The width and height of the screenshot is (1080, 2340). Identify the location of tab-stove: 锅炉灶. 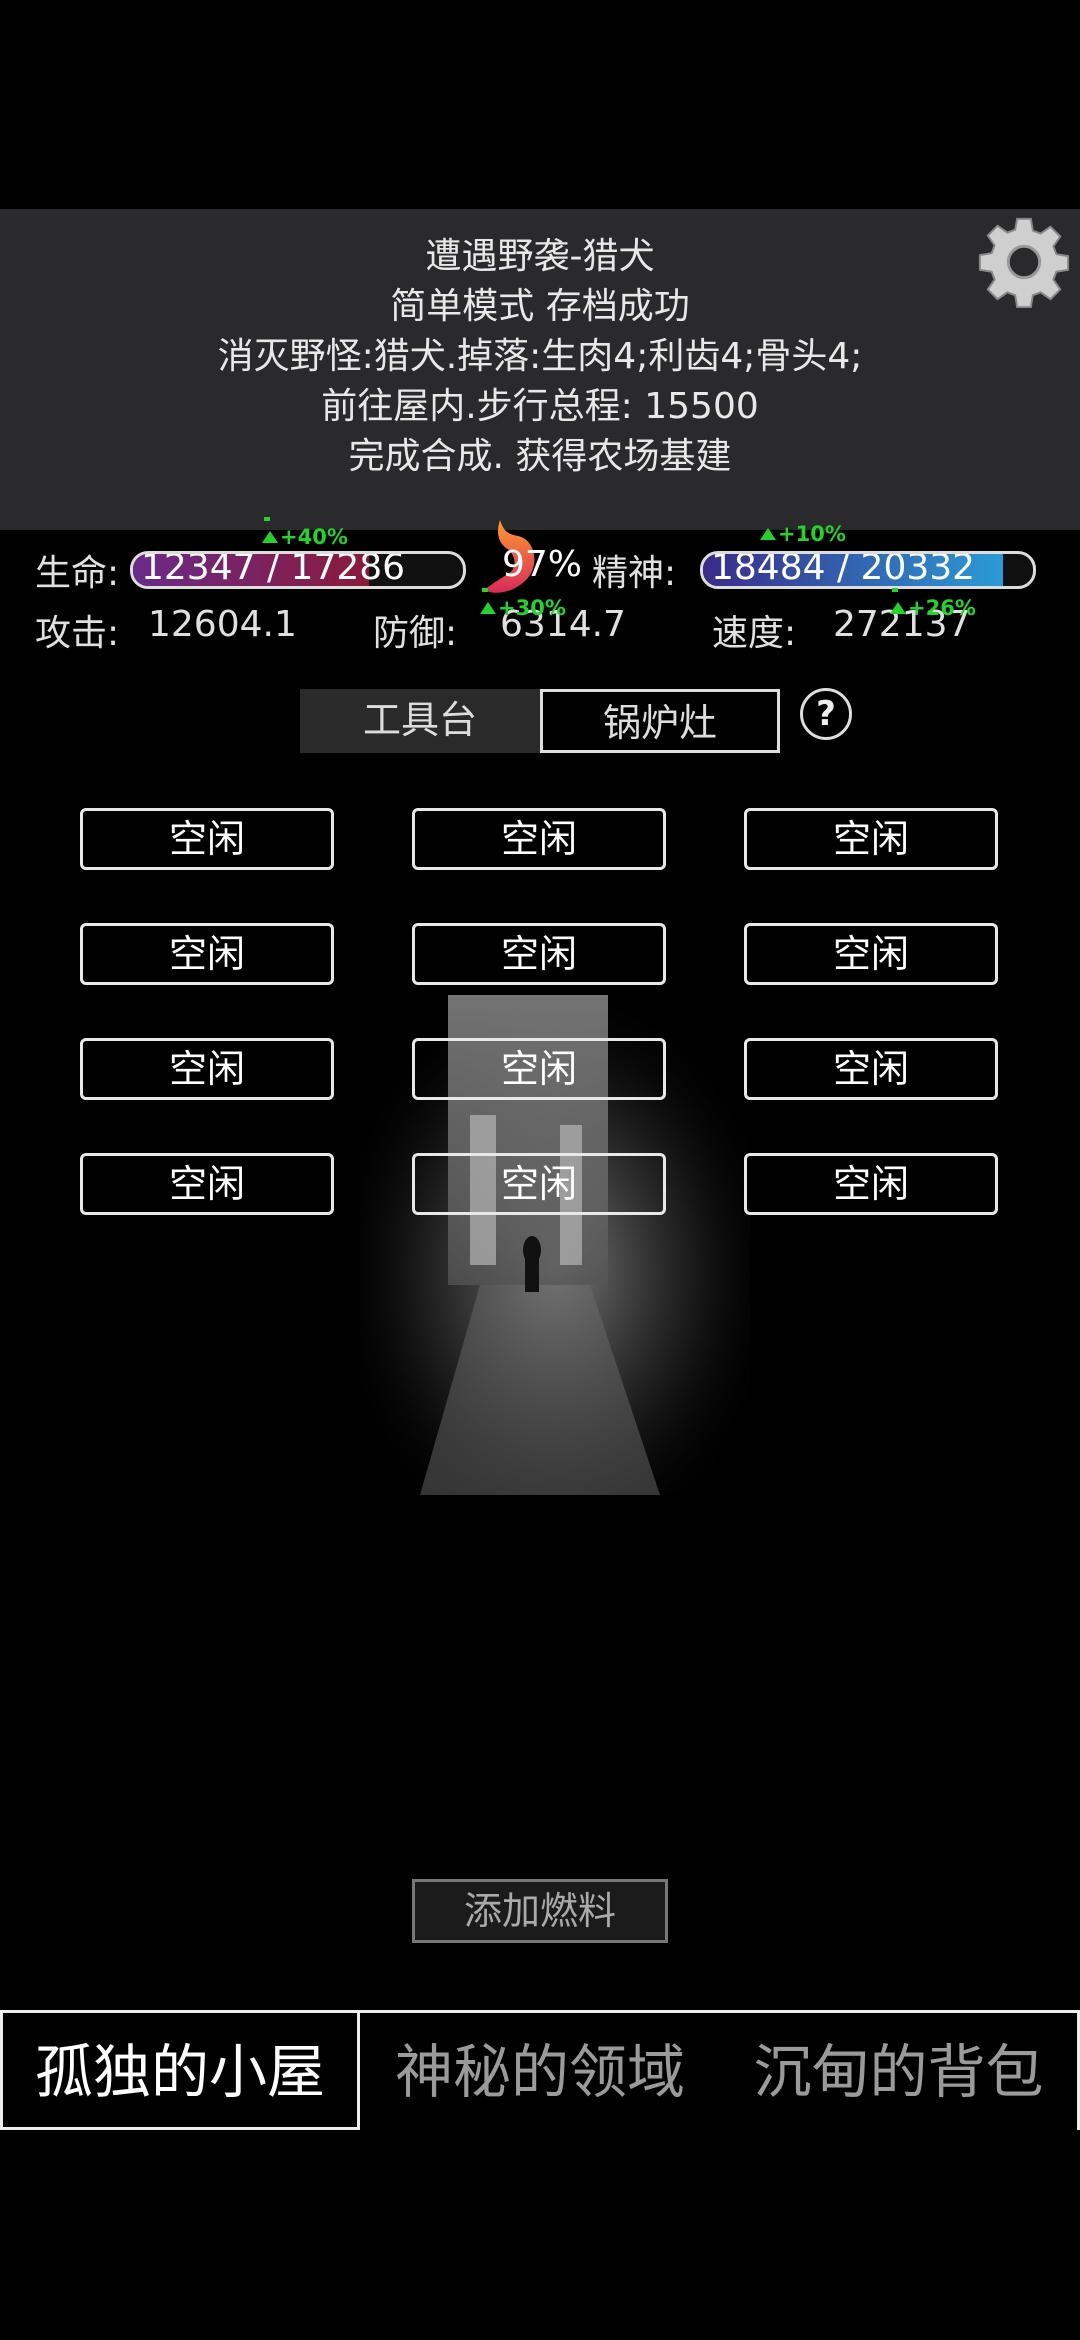
(660, 721).